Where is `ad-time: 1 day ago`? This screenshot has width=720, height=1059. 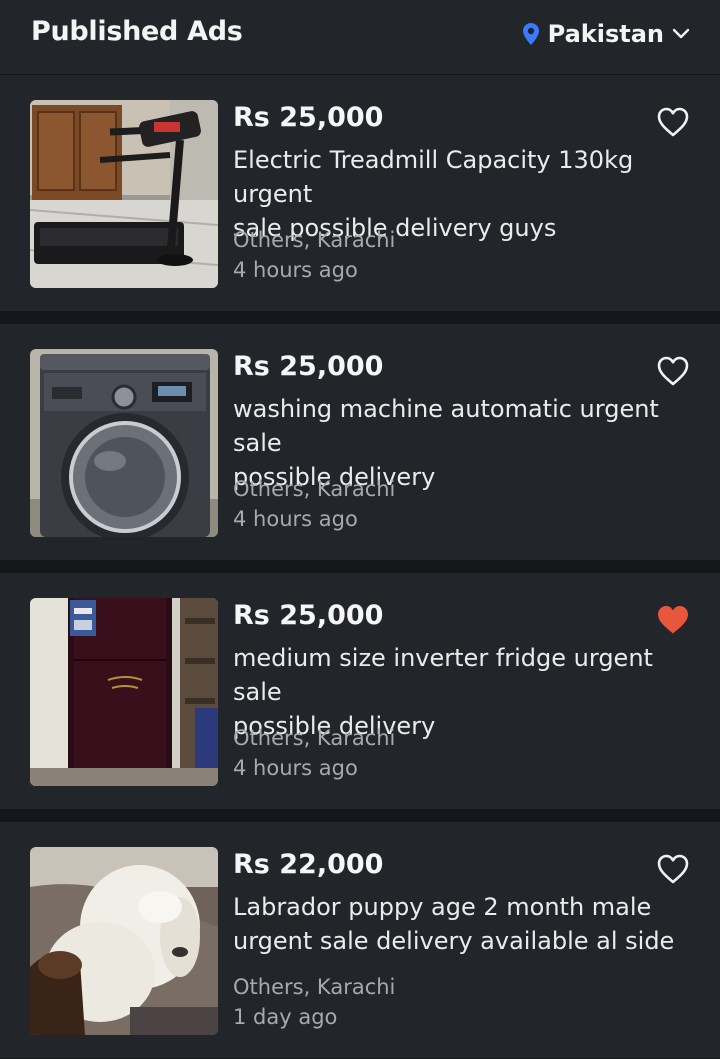 ad-time: 1 day ago is located at coordinates (285, 1017).